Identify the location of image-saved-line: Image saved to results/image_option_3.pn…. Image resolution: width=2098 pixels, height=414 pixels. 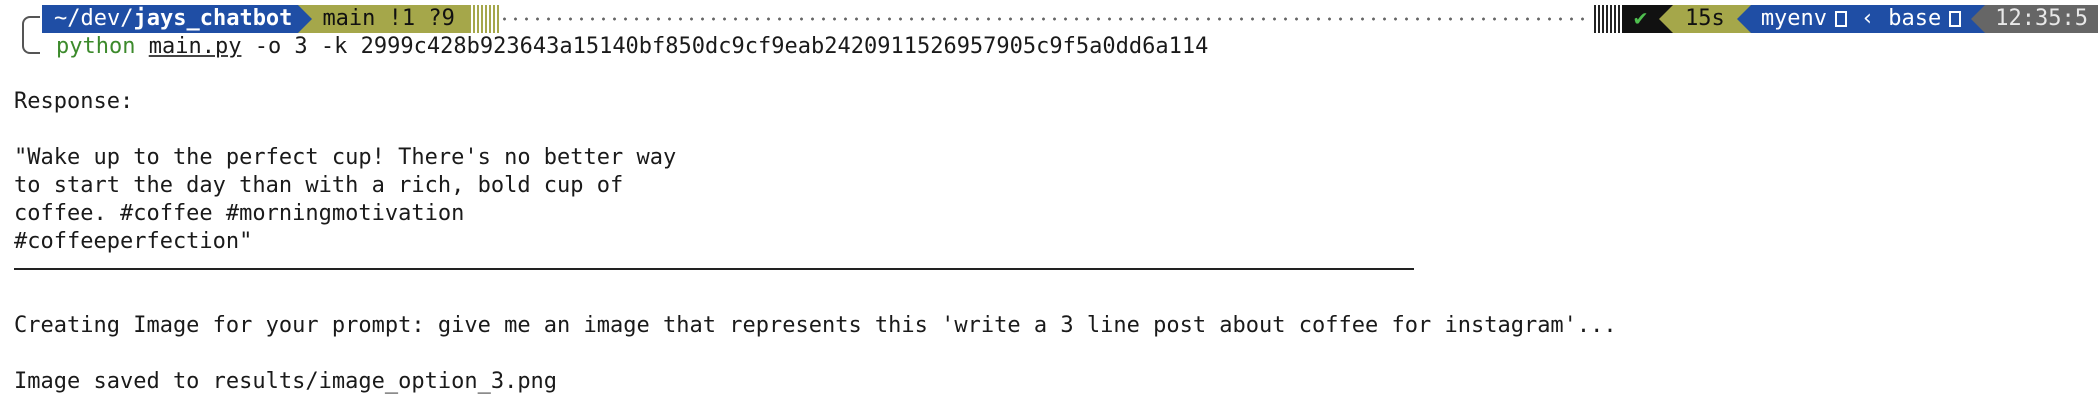
(286, 381).